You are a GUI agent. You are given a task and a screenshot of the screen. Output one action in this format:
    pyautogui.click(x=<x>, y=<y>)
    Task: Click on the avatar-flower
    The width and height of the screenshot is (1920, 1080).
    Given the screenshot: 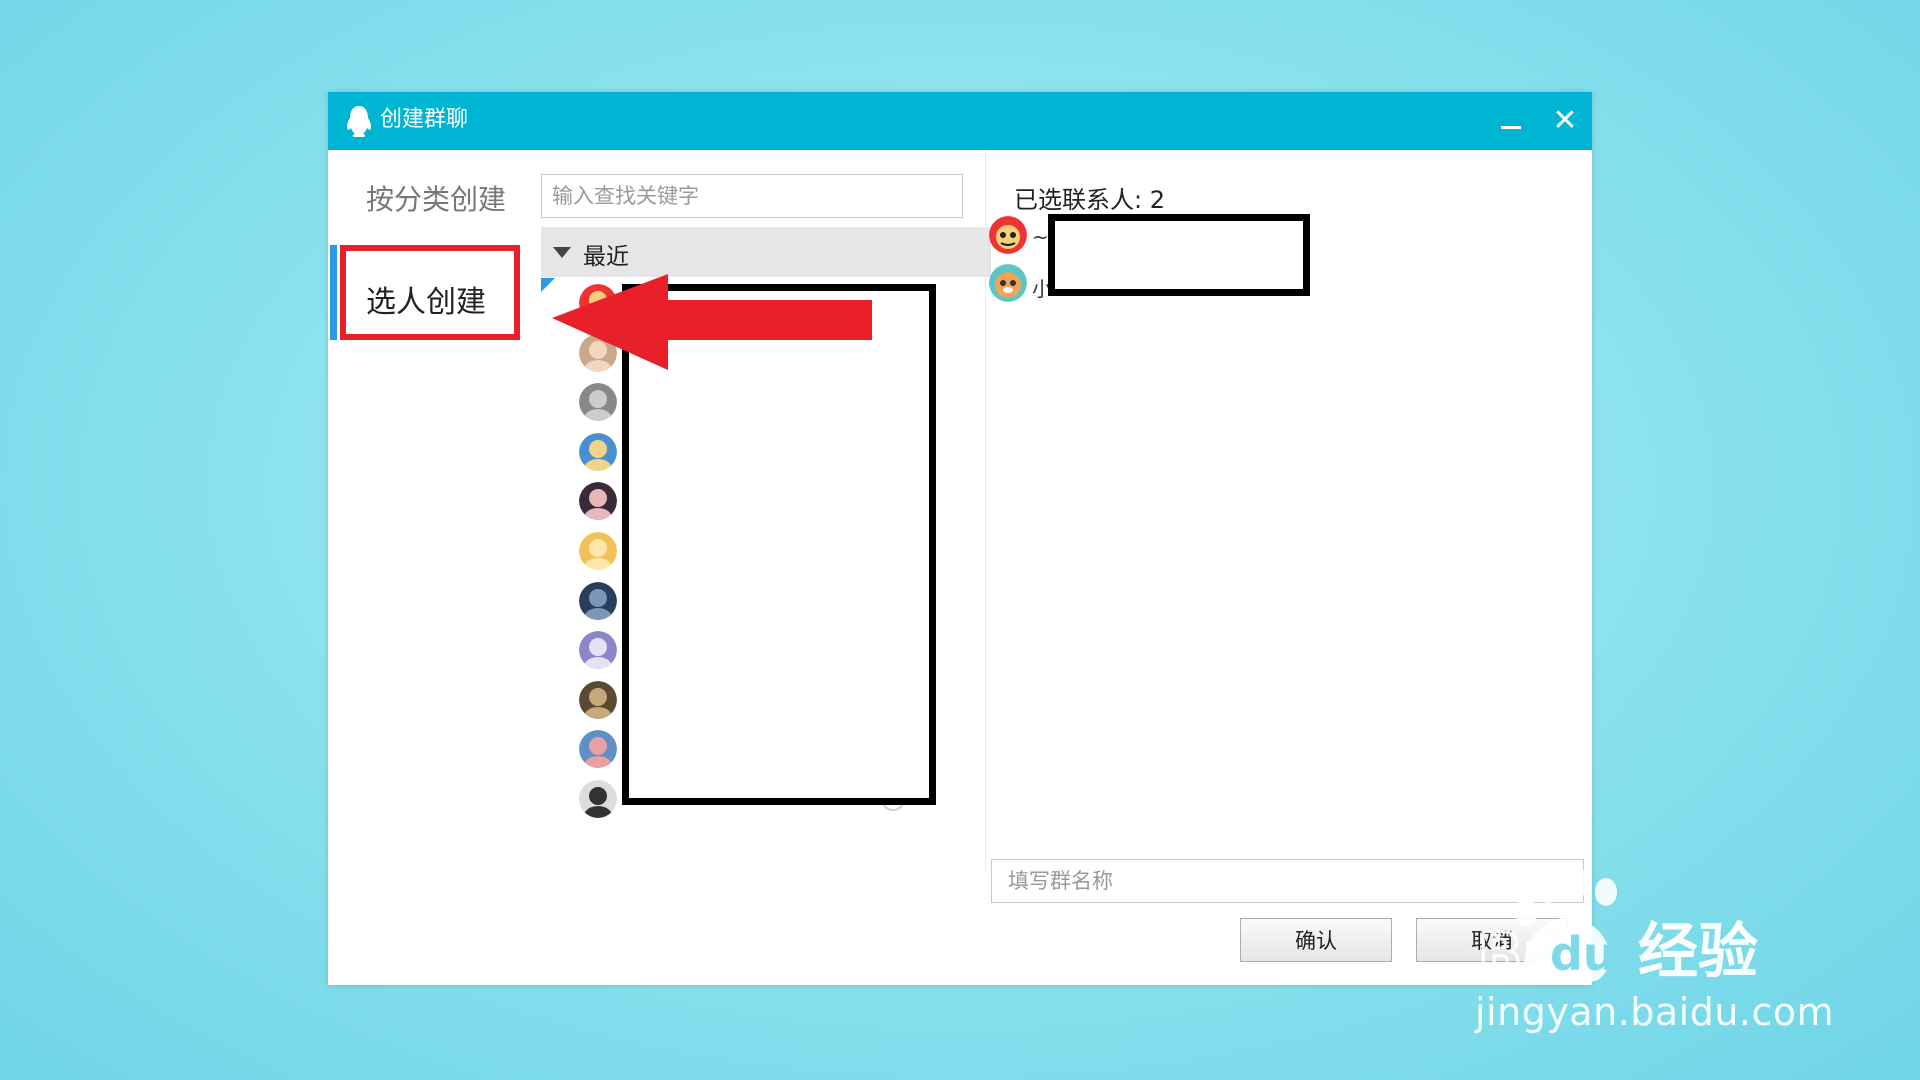 What is the action you would take?
    pyautogui.click(x=598, y=749)
    